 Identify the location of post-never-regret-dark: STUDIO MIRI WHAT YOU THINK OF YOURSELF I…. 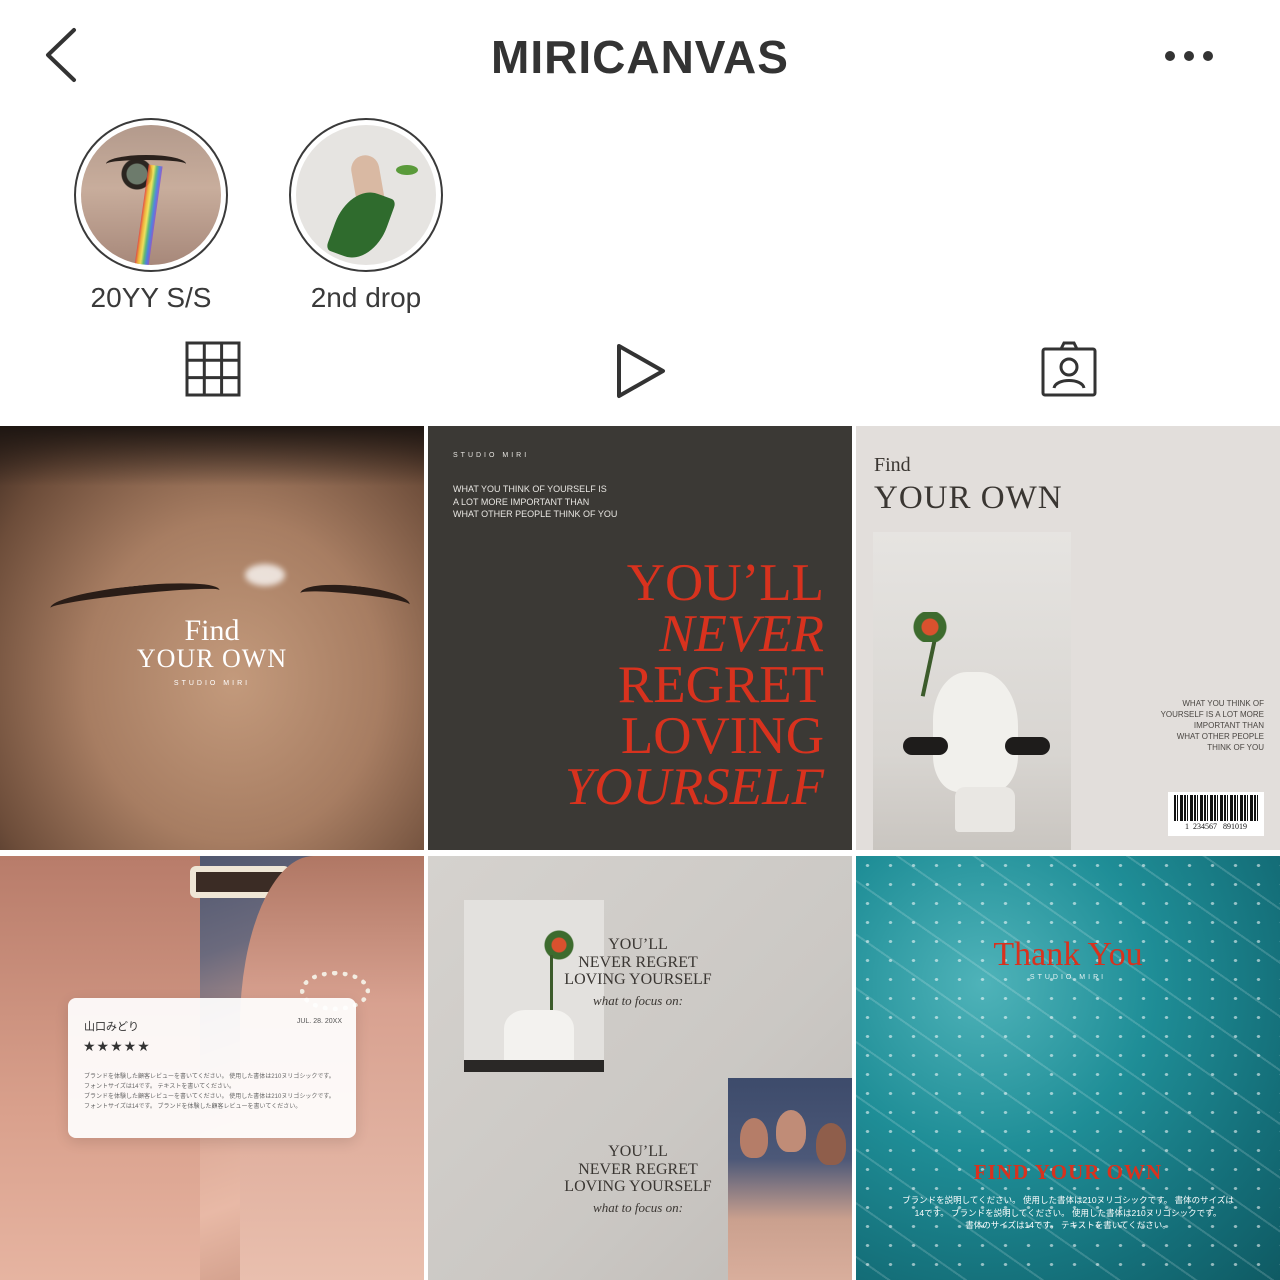
(640, 638).